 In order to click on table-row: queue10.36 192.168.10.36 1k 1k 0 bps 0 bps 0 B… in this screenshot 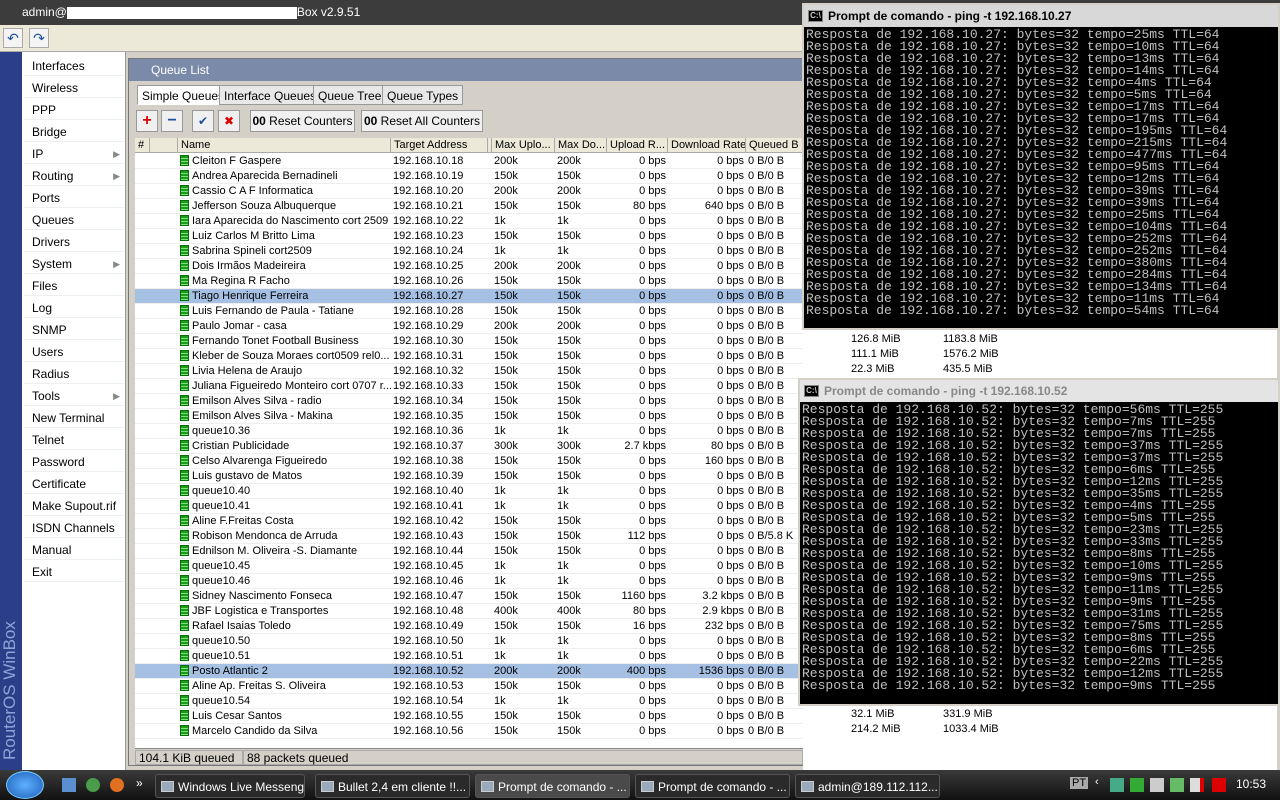, I will do `click(469, 431)`.